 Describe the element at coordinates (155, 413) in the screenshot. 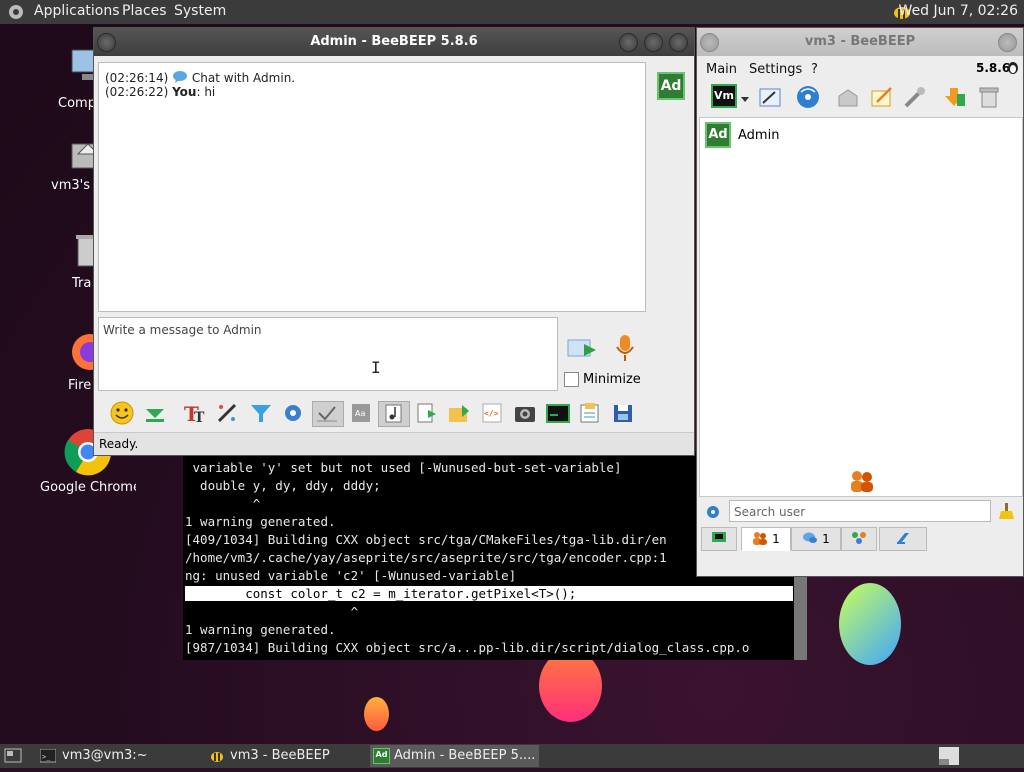

I see `expand-icon` at that location.